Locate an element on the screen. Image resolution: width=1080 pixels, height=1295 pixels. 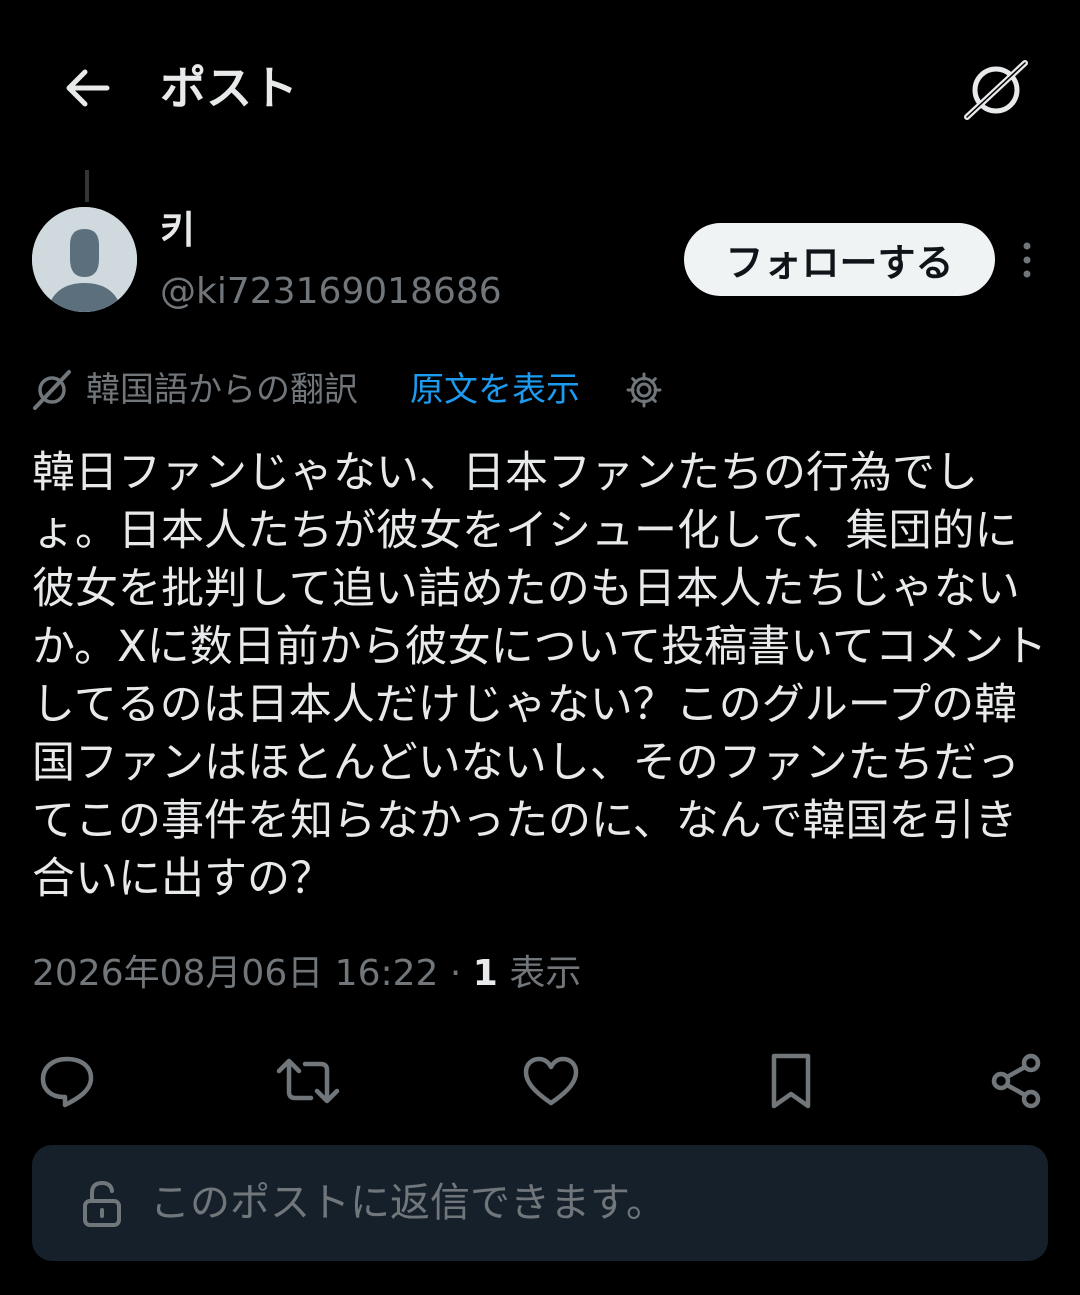
more-options-button is located at coordinates (1027, 260).